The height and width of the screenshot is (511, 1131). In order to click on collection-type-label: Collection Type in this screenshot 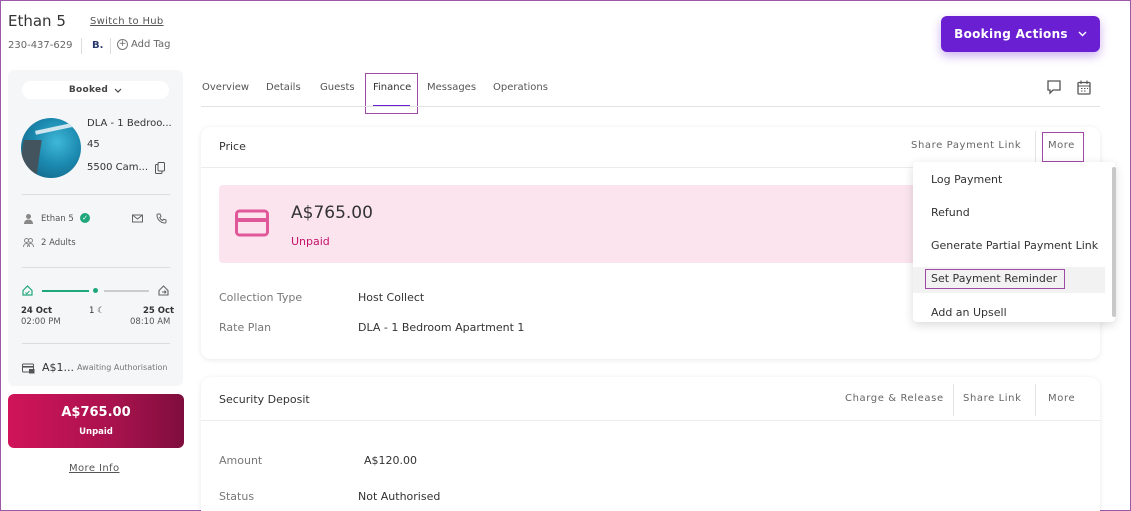, I will do `click(261, 297)`.